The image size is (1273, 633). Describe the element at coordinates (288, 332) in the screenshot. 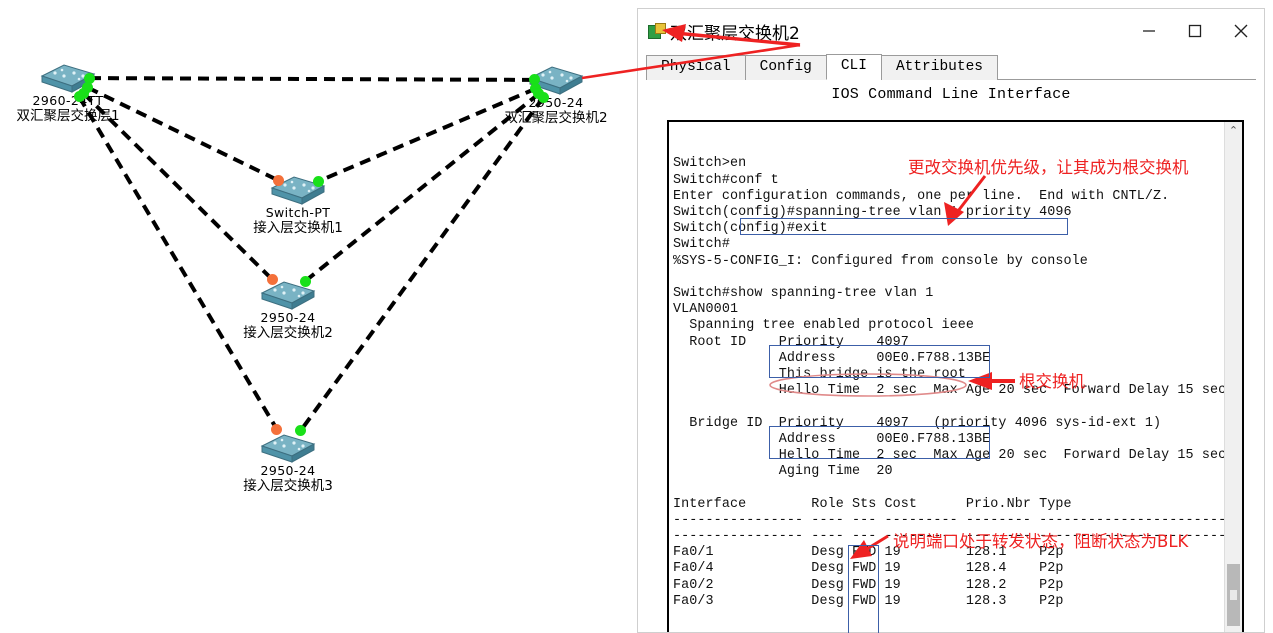

I see `node-name: 接入层交换机2` at that location.